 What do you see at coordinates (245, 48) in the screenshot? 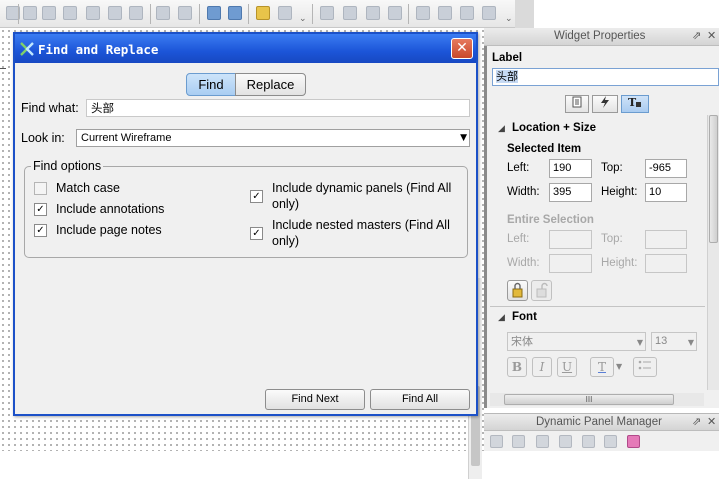
I see `dialog-titlebar: Find and Replace ✕` at bounding box center [245, 48].